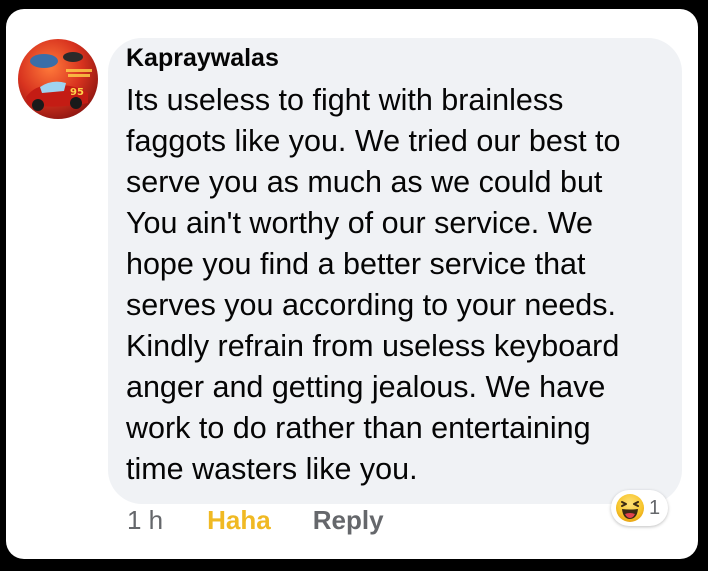 The image size is (708, 571). Describe the element at coordinates (359, 223) in the screenshot. I see `comment-line: You ain't worthy of our service. We` at that location.